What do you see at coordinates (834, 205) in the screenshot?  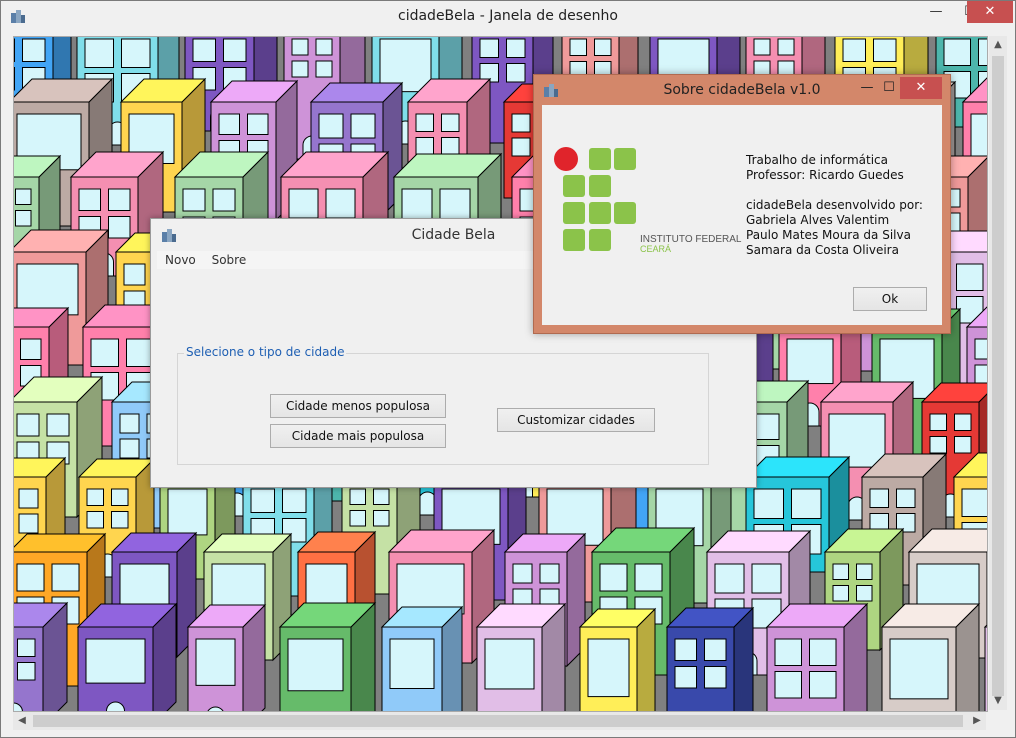 I see `about-line: cidadeBela desenvolvido por:` at bounding box center [834, 205].